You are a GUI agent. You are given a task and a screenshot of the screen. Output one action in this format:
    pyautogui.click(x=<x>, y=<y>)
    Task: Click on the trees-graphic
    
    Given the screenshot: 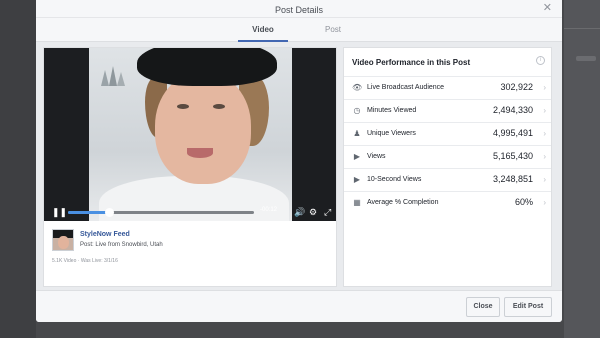 What is the action you would take?
    pyautogui.click(x=113, y=76)
    